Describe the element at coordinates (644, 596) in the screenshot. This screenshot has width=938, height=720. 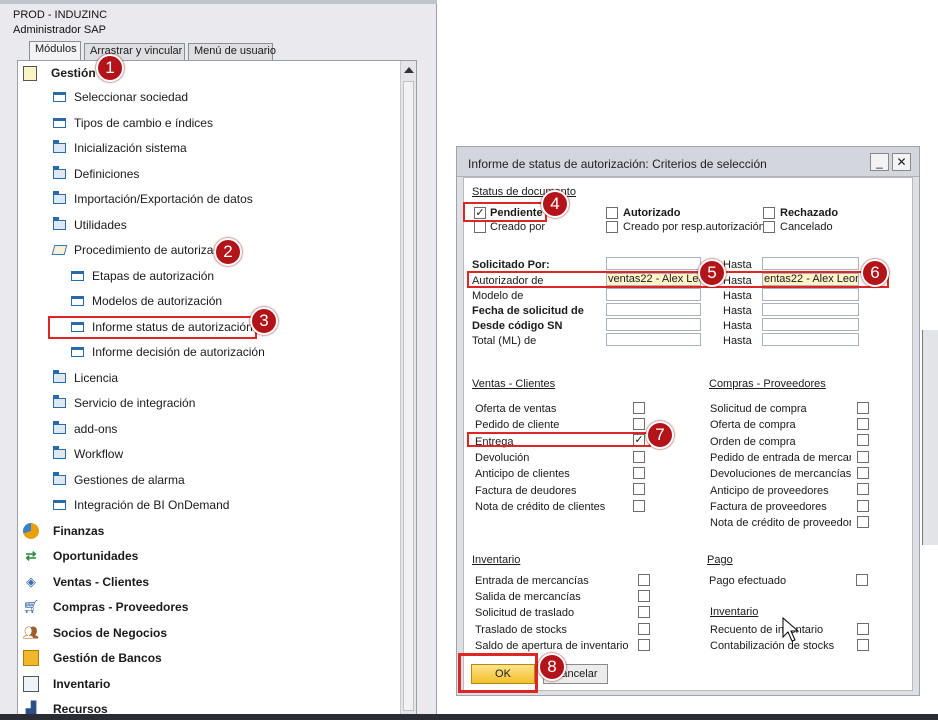
I see `salida-mercancias-checkbox` at that location.